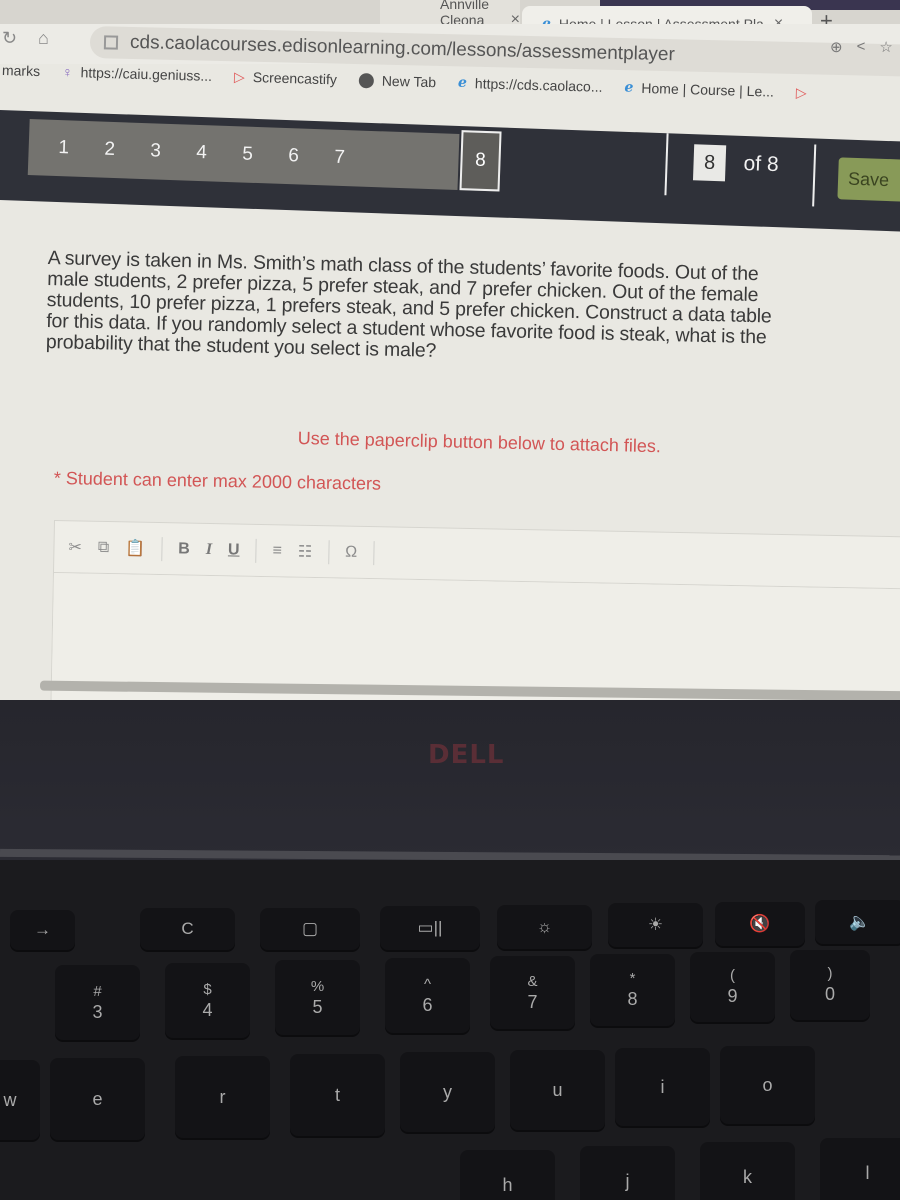 This screenshot has width=900, height=1200. I want to click on key-label: t, so click(337, 1095).